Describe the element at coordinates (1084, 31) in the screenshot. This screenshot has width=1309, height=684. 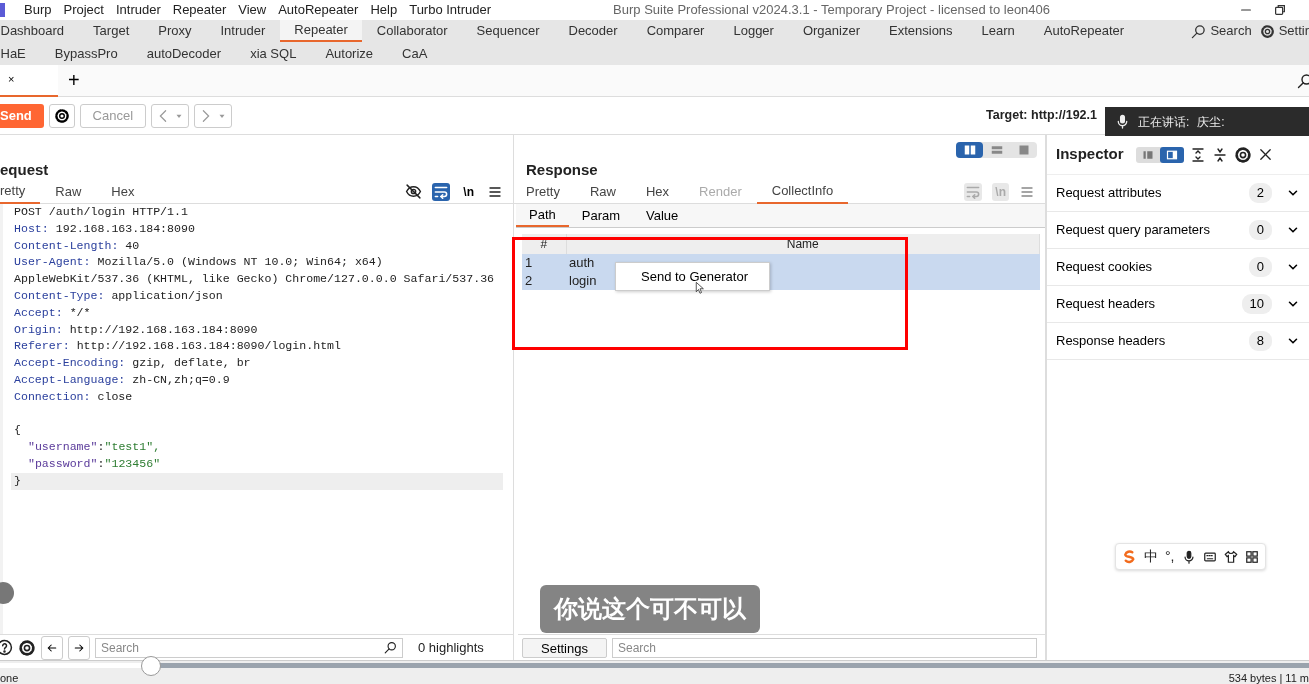
I see `nav-tab: AutoRepeater` at that location.